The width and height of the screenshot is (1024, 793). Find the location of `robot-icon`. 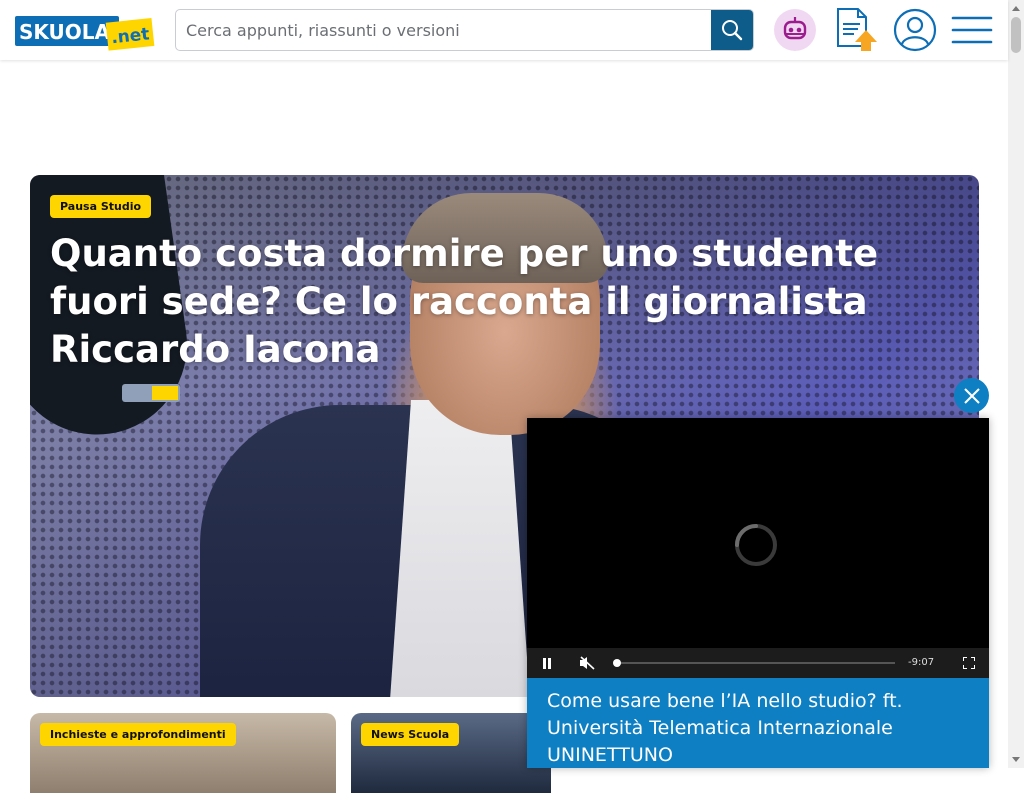

robot-icon is located at coordinates (795, 30).